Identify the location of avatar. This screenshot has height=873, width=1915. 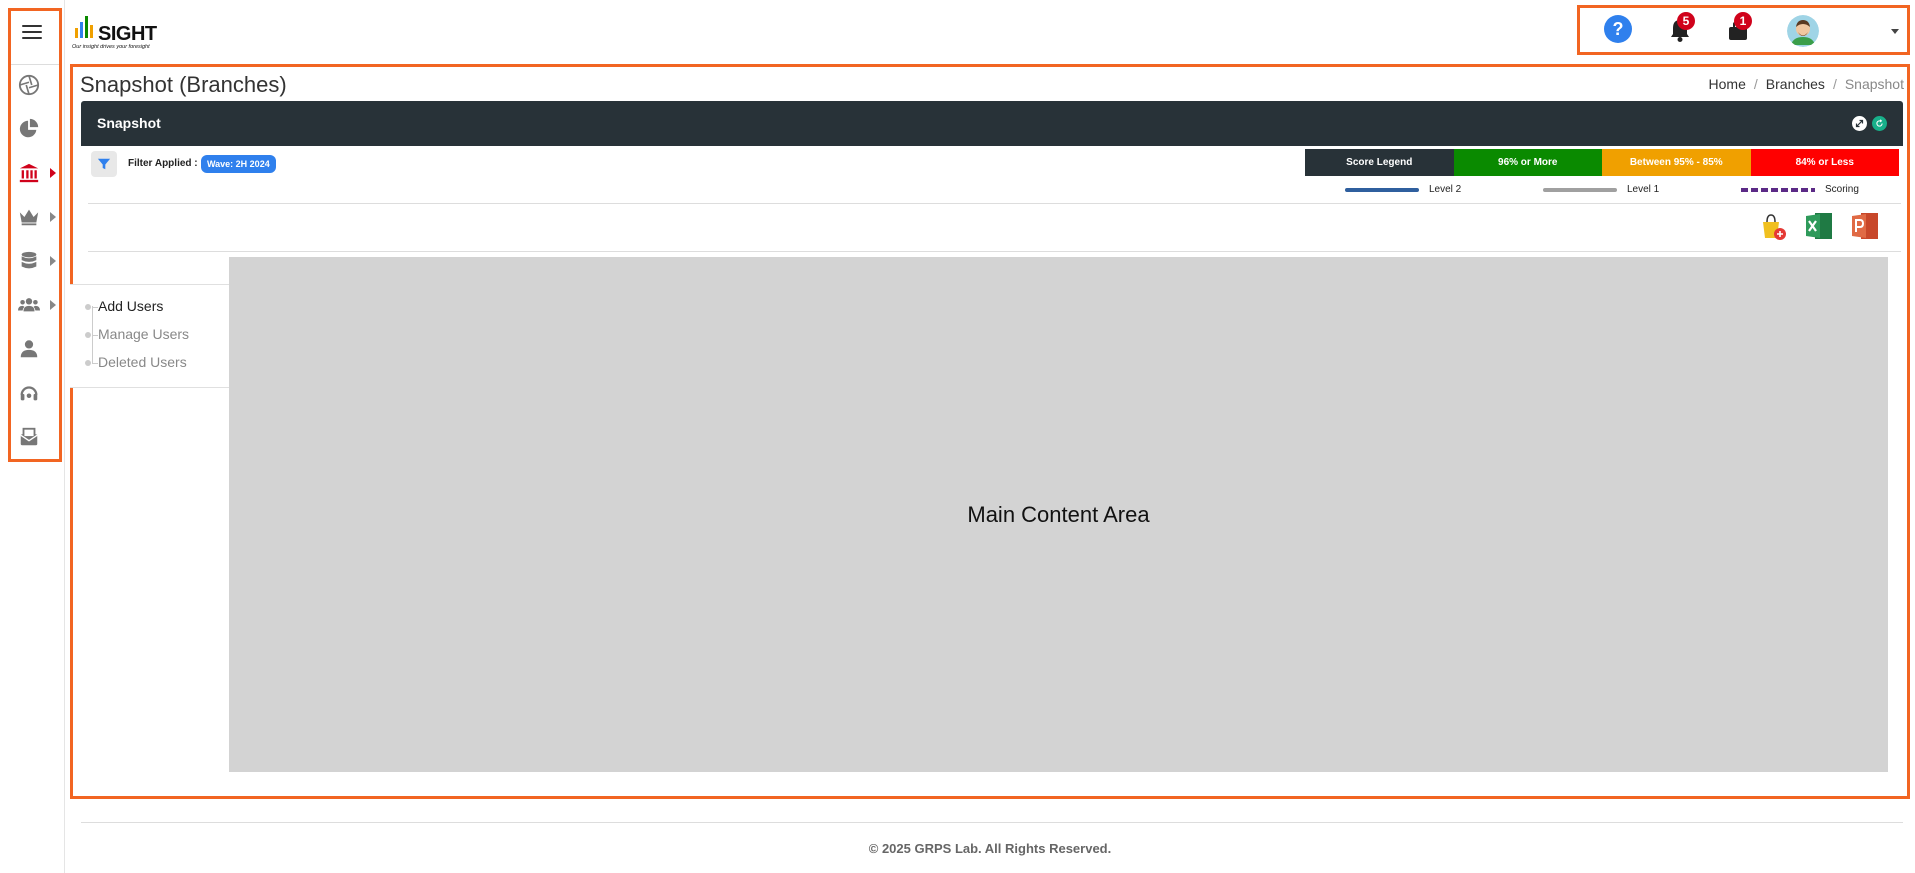
(1803, 31).